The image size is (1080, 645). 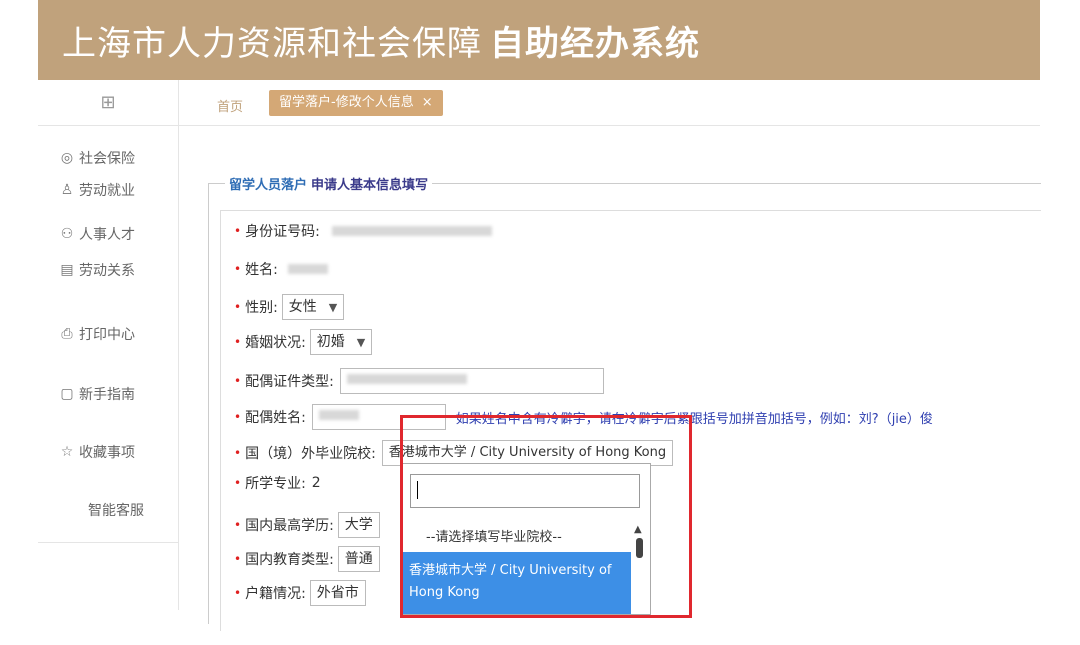 I want to click on spouse-id-type-row: • 配偶证件类型:, so click(x=419, y=381).